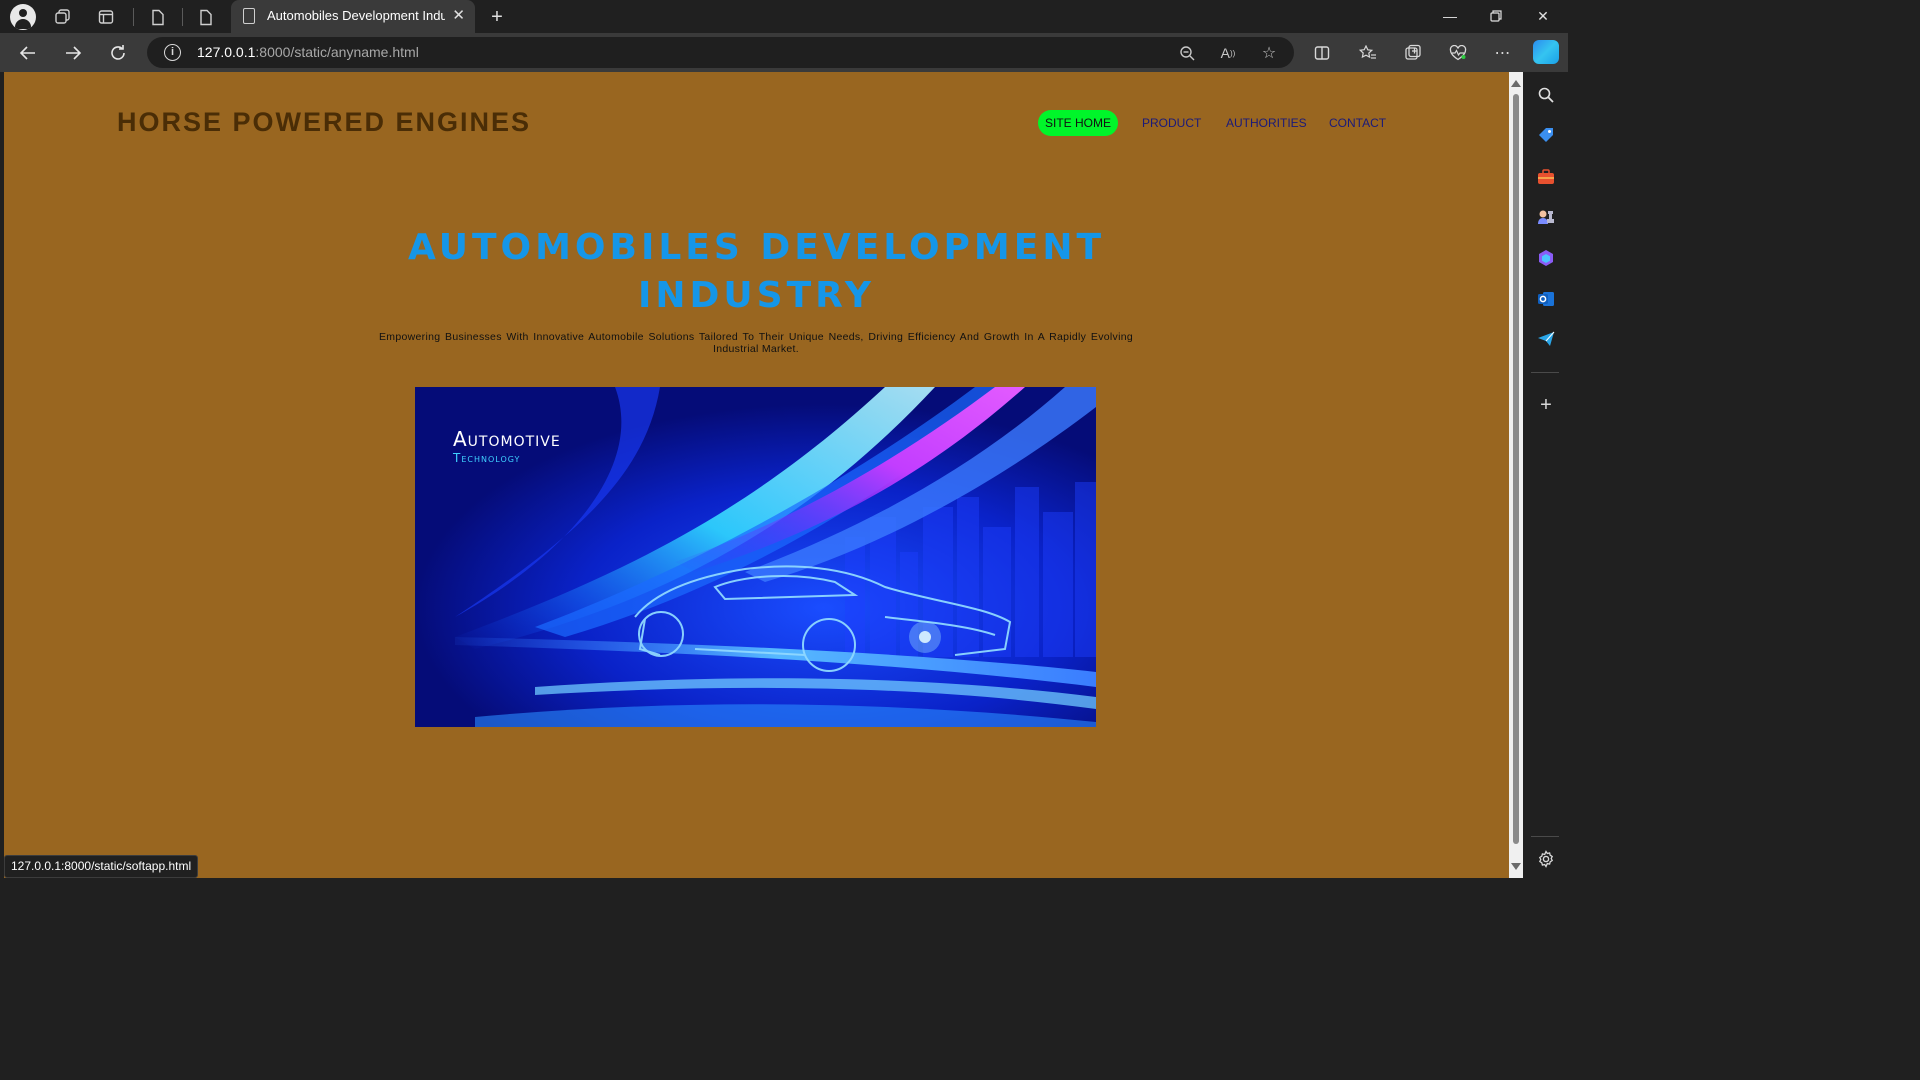 The height and width of the screenshot is (1080, 1920). I want to click on browser-title-bar: Automobiles Development Indut ✕ + — ✕, so click(784, 16).